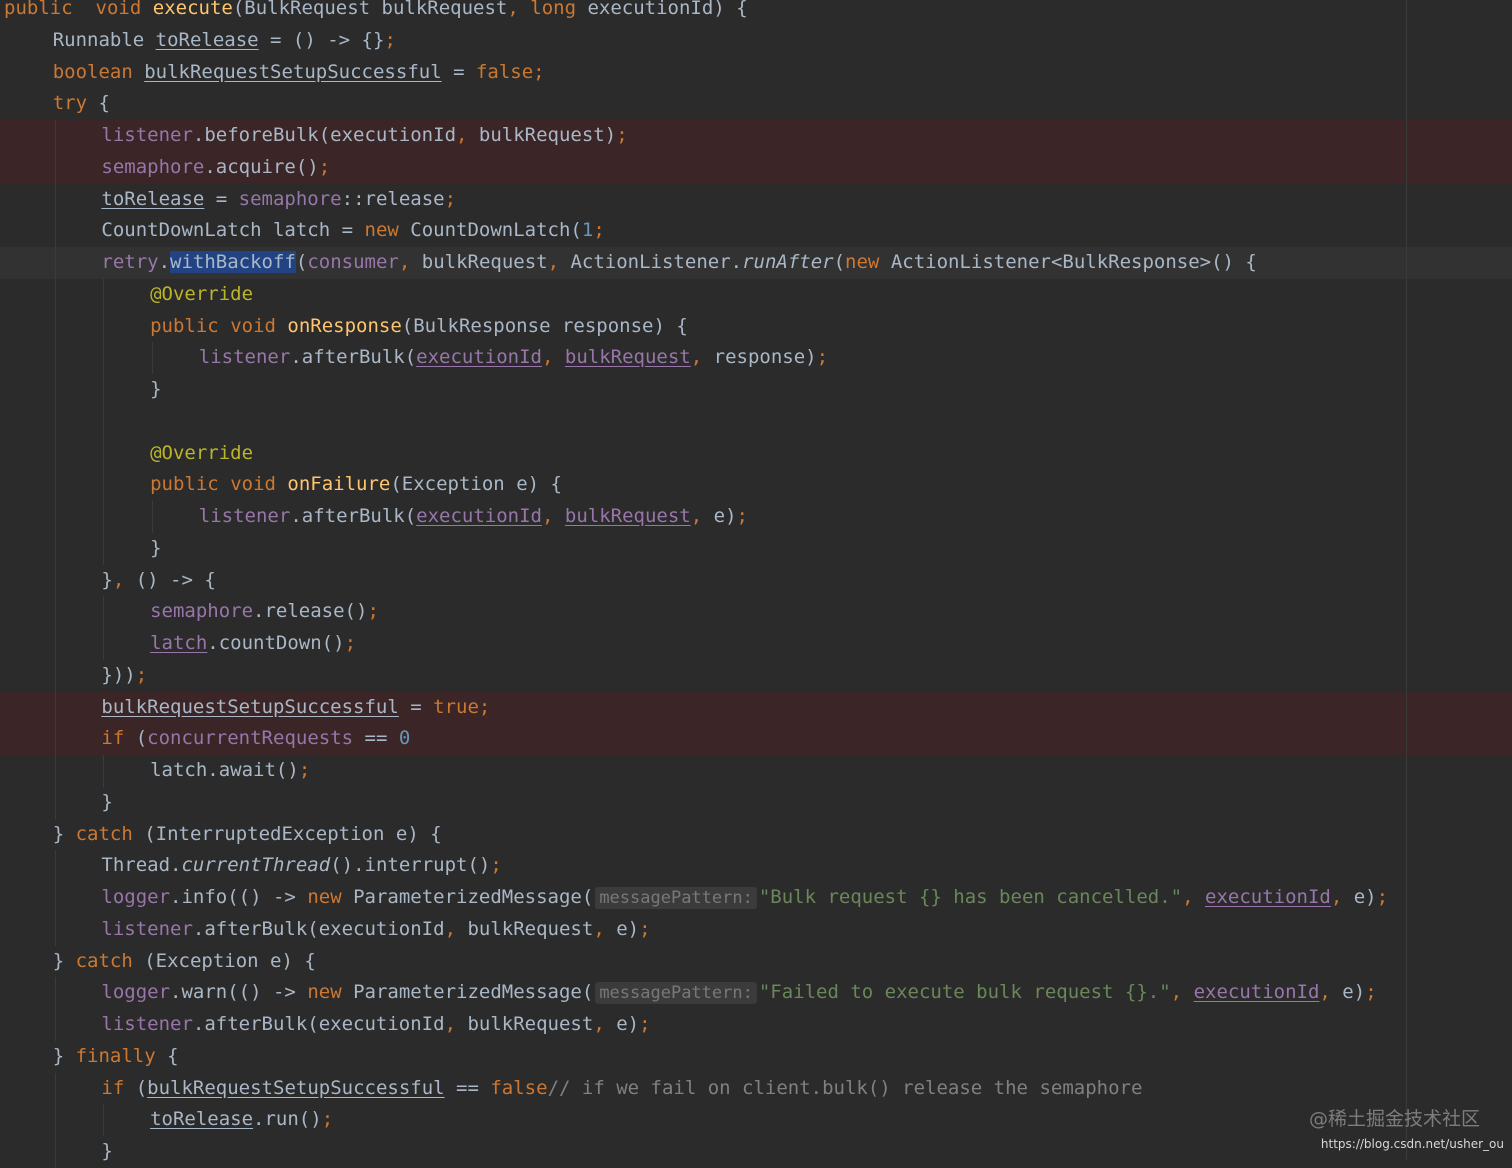  I want to click on code-line: bulkRequestSetupSuccessful = true;, so click(756, 707).